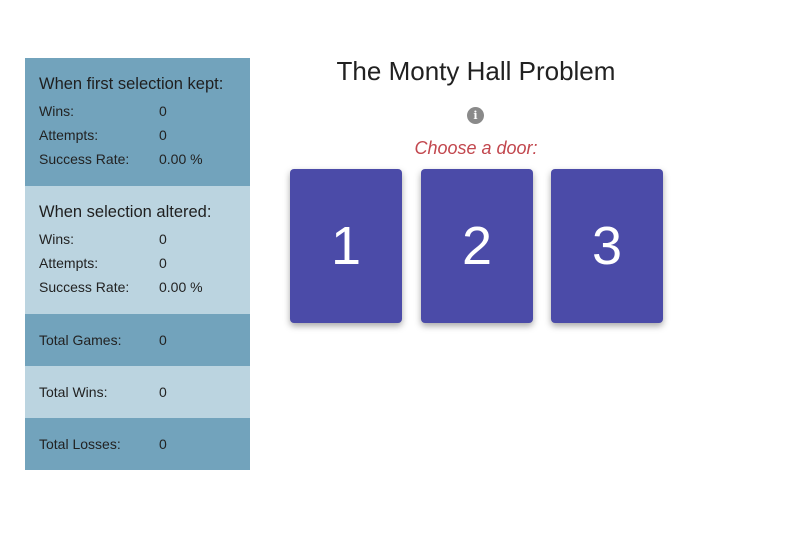 This screenshot has width=800, height=533. What do you see at coordinates (163, 111) in the screenshot?
I see `kept-wins-value: 0` at bounding box center [163, 111].